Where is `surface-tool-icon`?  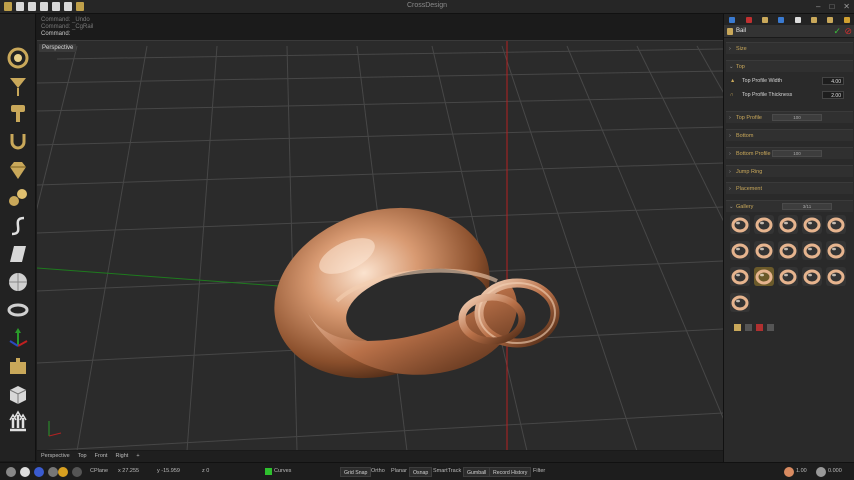
surface-tool-icon is located at coordinates (18, 254).